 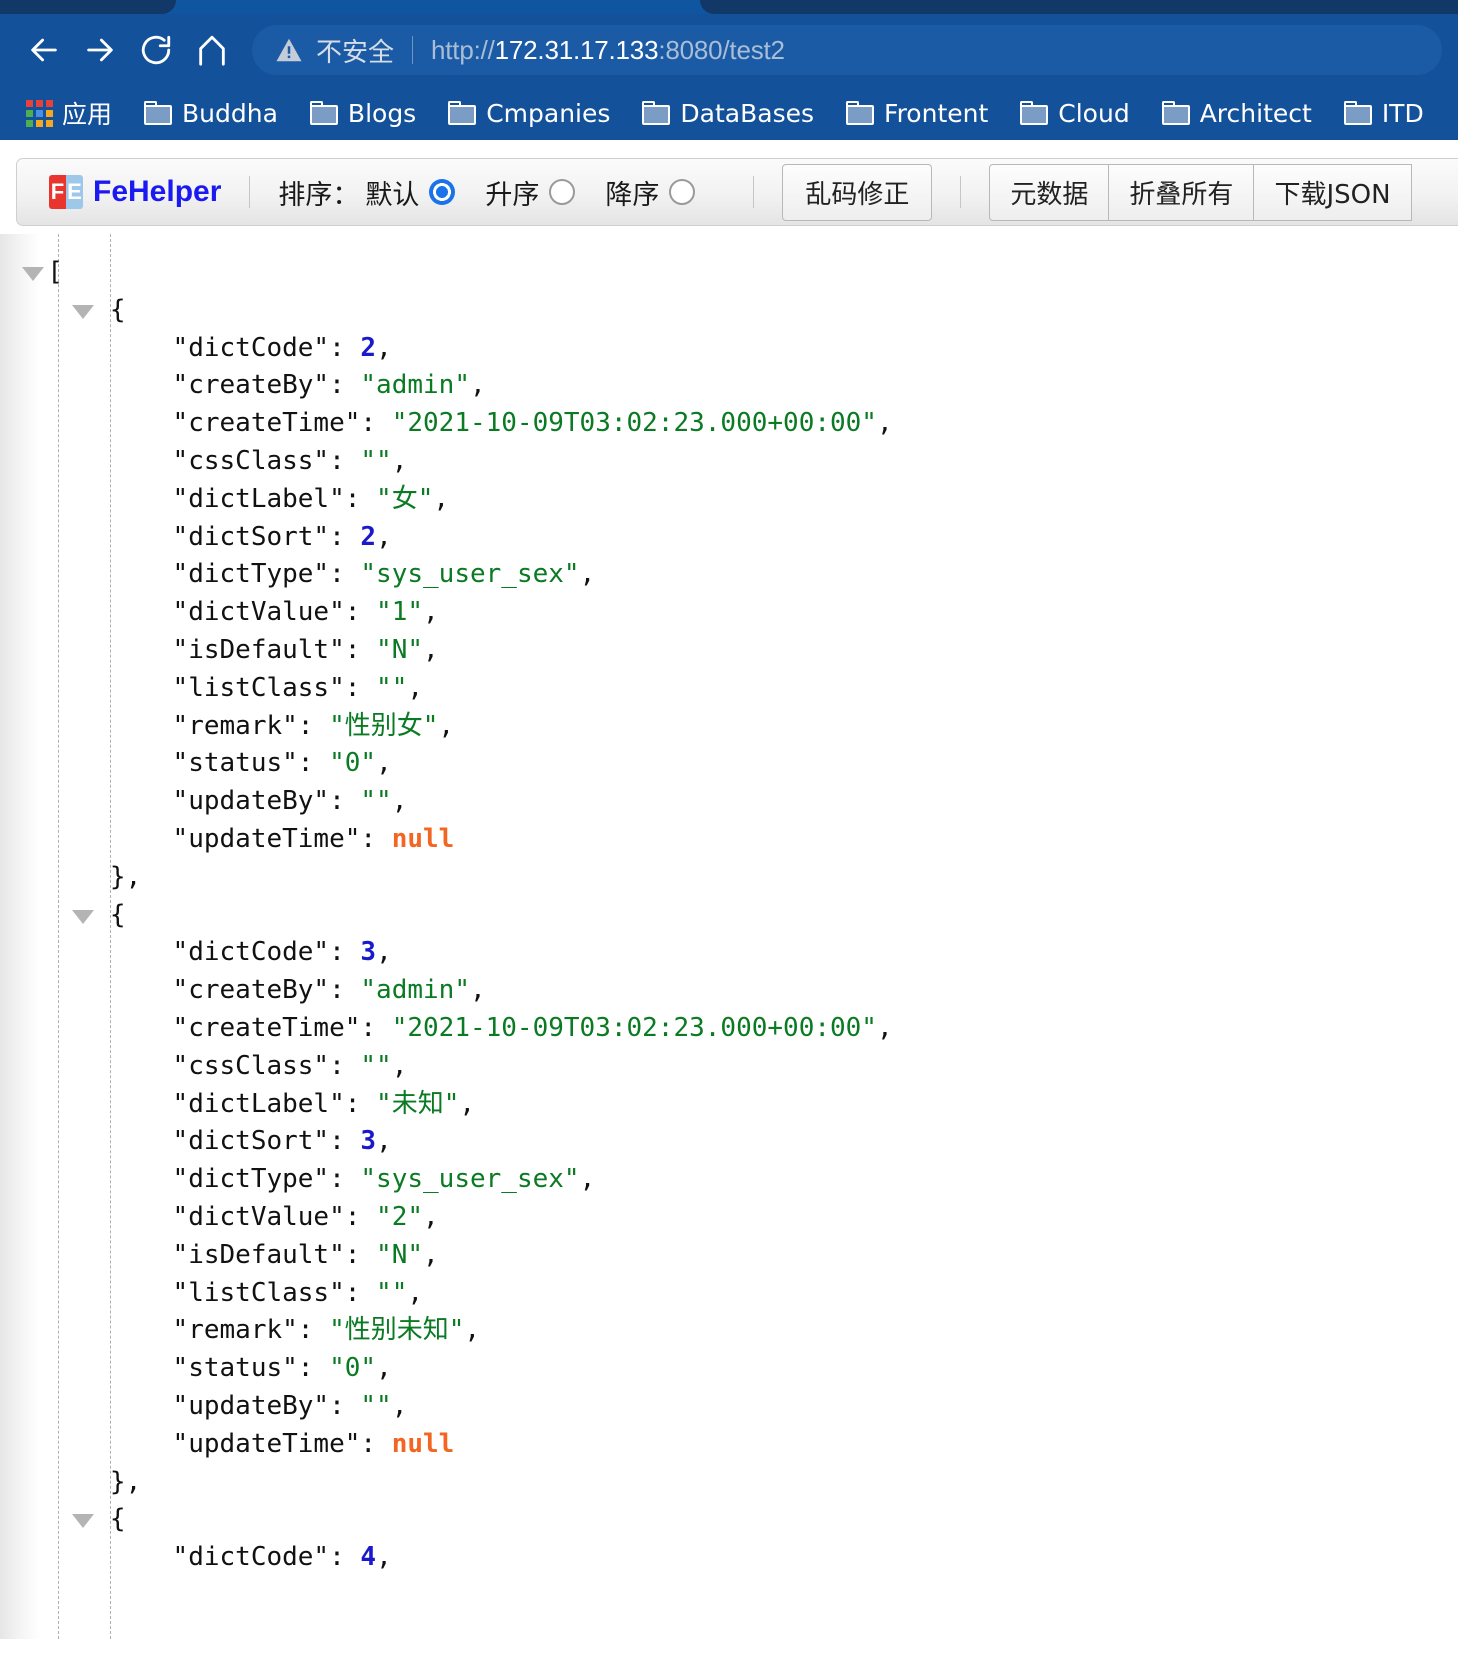 What do you see at coordinates (44, 50) in the screenshot?
I see `back-icon` at bounding box center [44, 50].